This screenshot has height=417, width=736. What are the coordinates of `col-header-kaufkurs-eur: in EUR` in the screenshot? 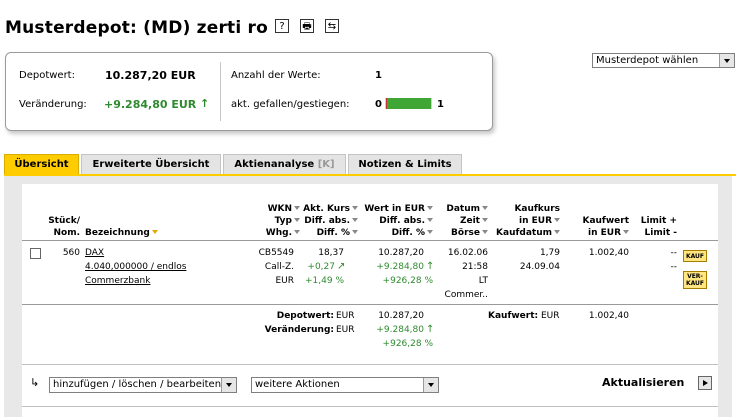 It's located at (524, 221).